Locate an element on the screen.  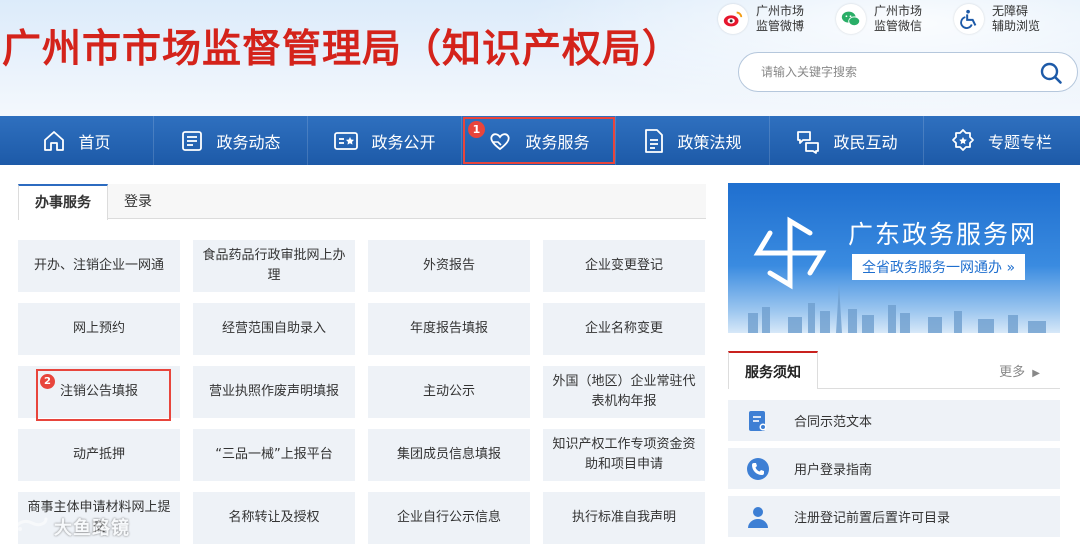
nav-item-services: 1 政务服务 is located at coordinates (539, 140).